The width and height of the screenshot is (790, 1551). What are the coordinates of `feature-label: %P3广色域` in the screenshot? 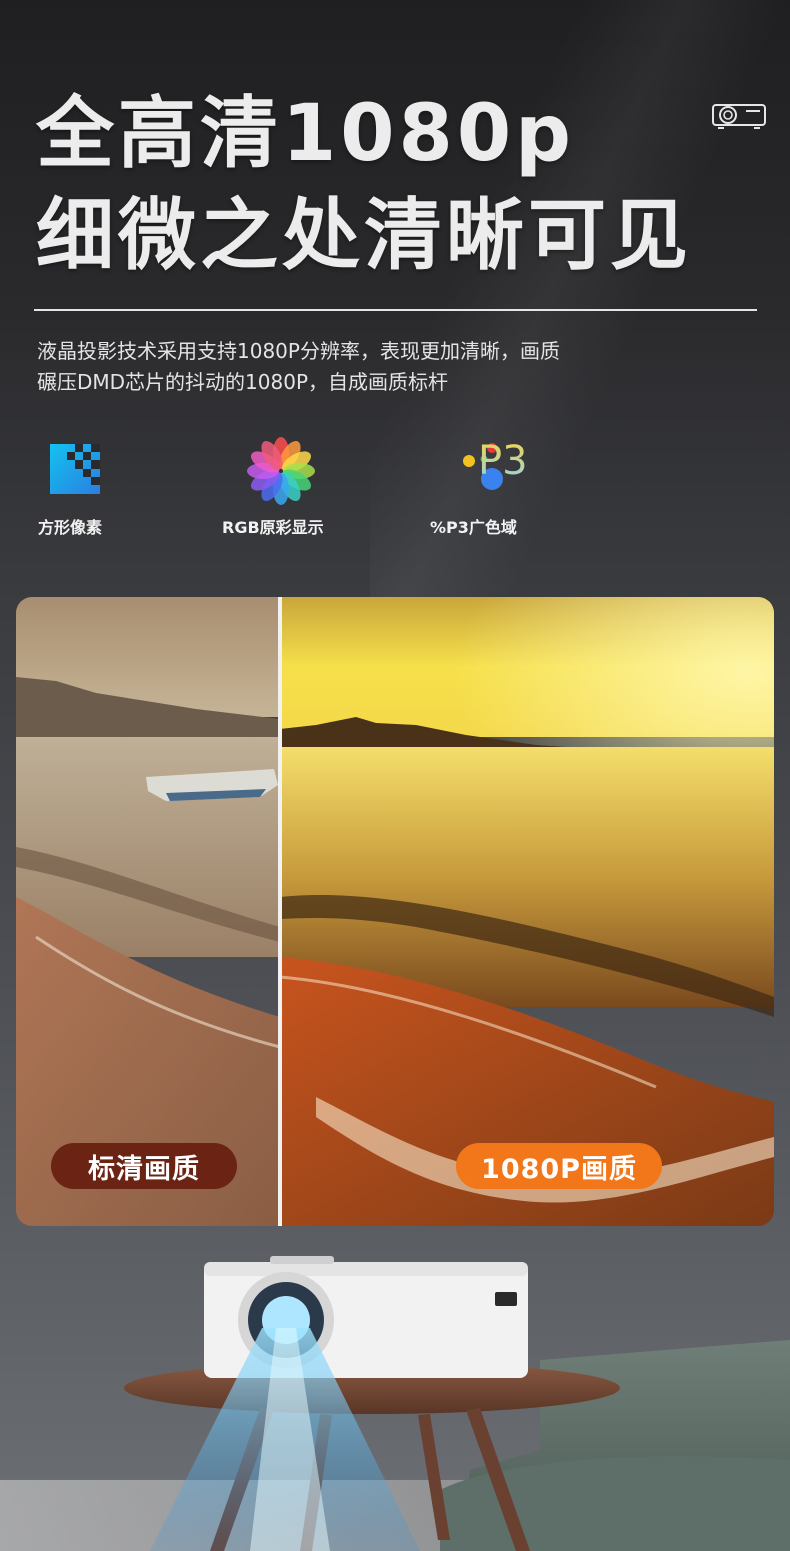 It's located at (473, 527).